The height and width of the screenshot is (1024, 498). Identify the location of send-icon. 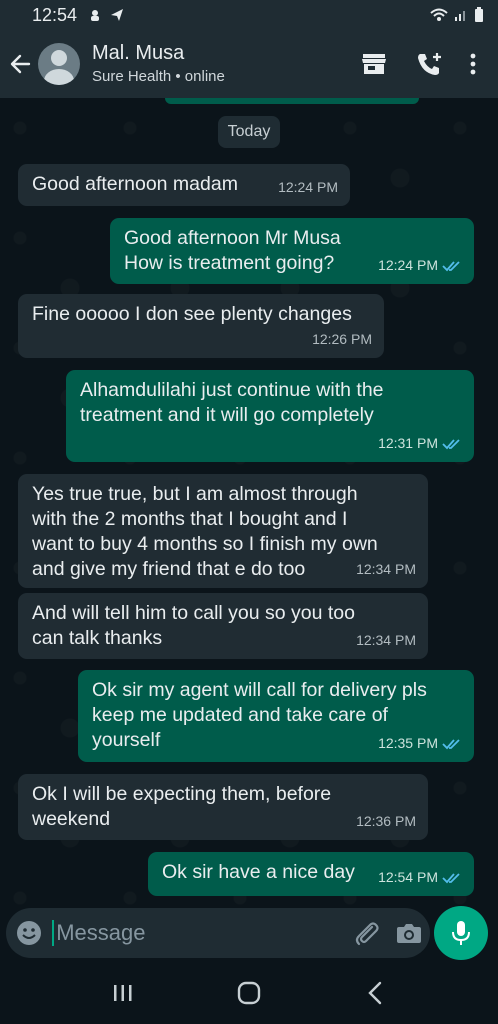
(117, 15).